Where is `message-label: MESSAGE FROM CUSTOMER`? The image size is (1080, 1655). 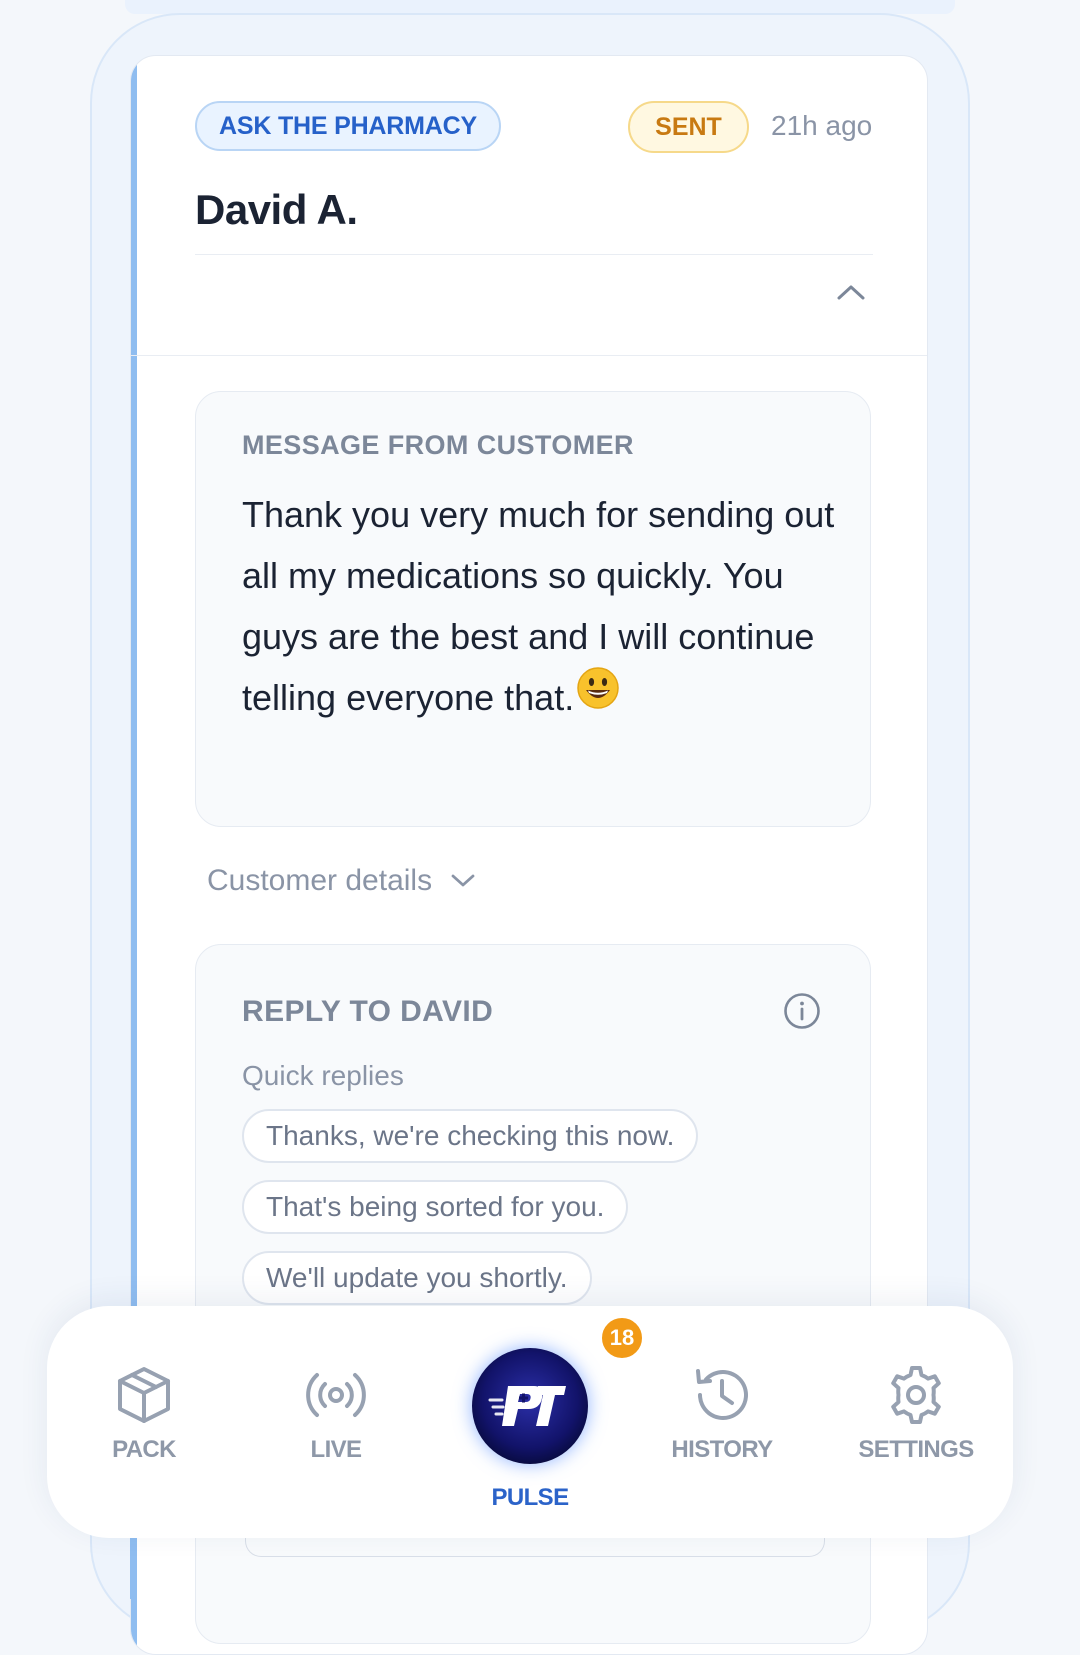
message-label: MESSAGE FROM CUSTOMER is located at coordinates (438, 445).